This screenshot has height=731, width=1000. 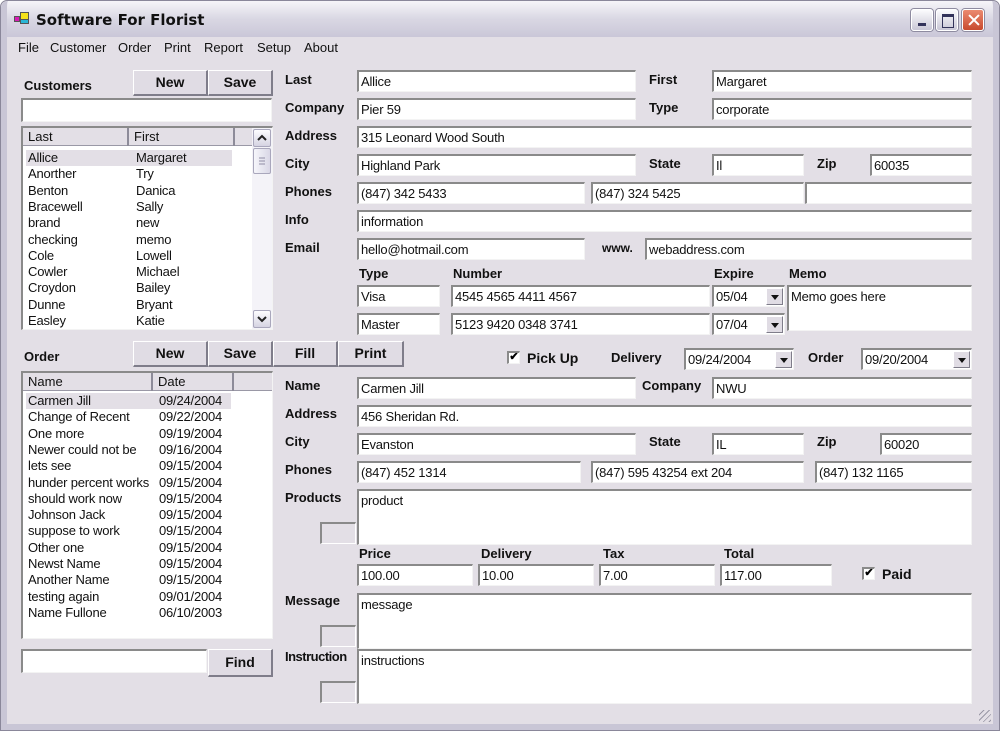 What do you see at coordinates (114, 661) in the screenshot?
I see `find-input` at bounding box center [114, 661].